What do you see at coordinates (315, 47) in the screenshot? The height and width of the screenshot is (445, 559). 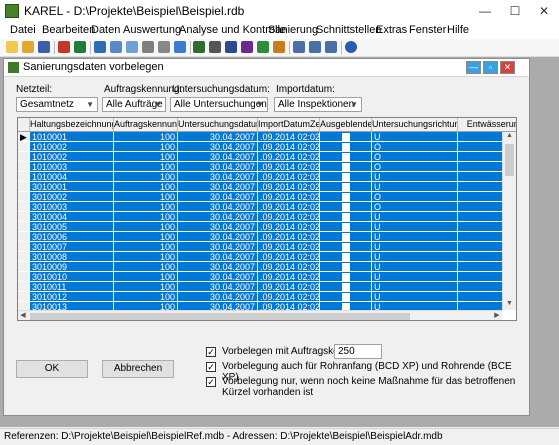 I see `tile-vertical-icon` at bounding box center [315, 47].